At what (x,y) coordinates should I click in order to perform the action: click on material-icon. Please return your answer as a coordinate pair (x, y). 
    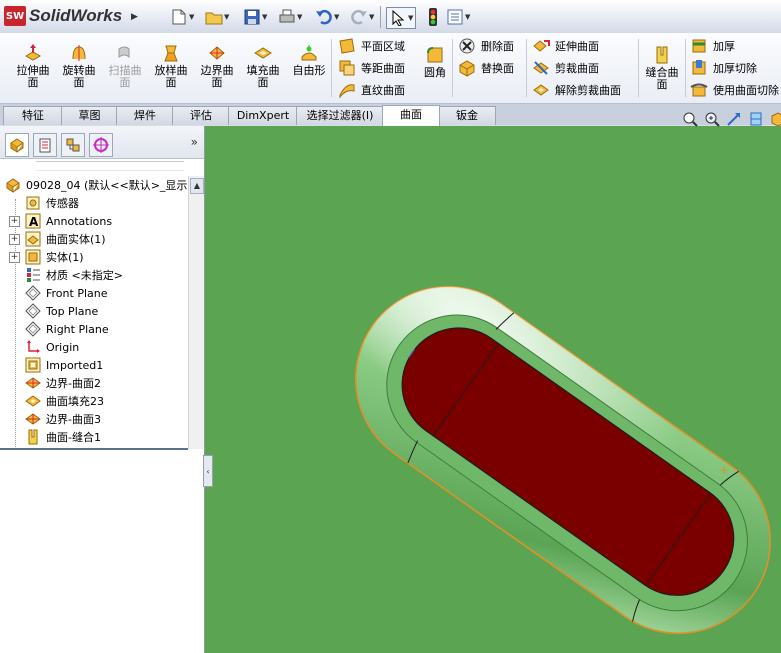
    Looking at the image, I should click on (33, 275).